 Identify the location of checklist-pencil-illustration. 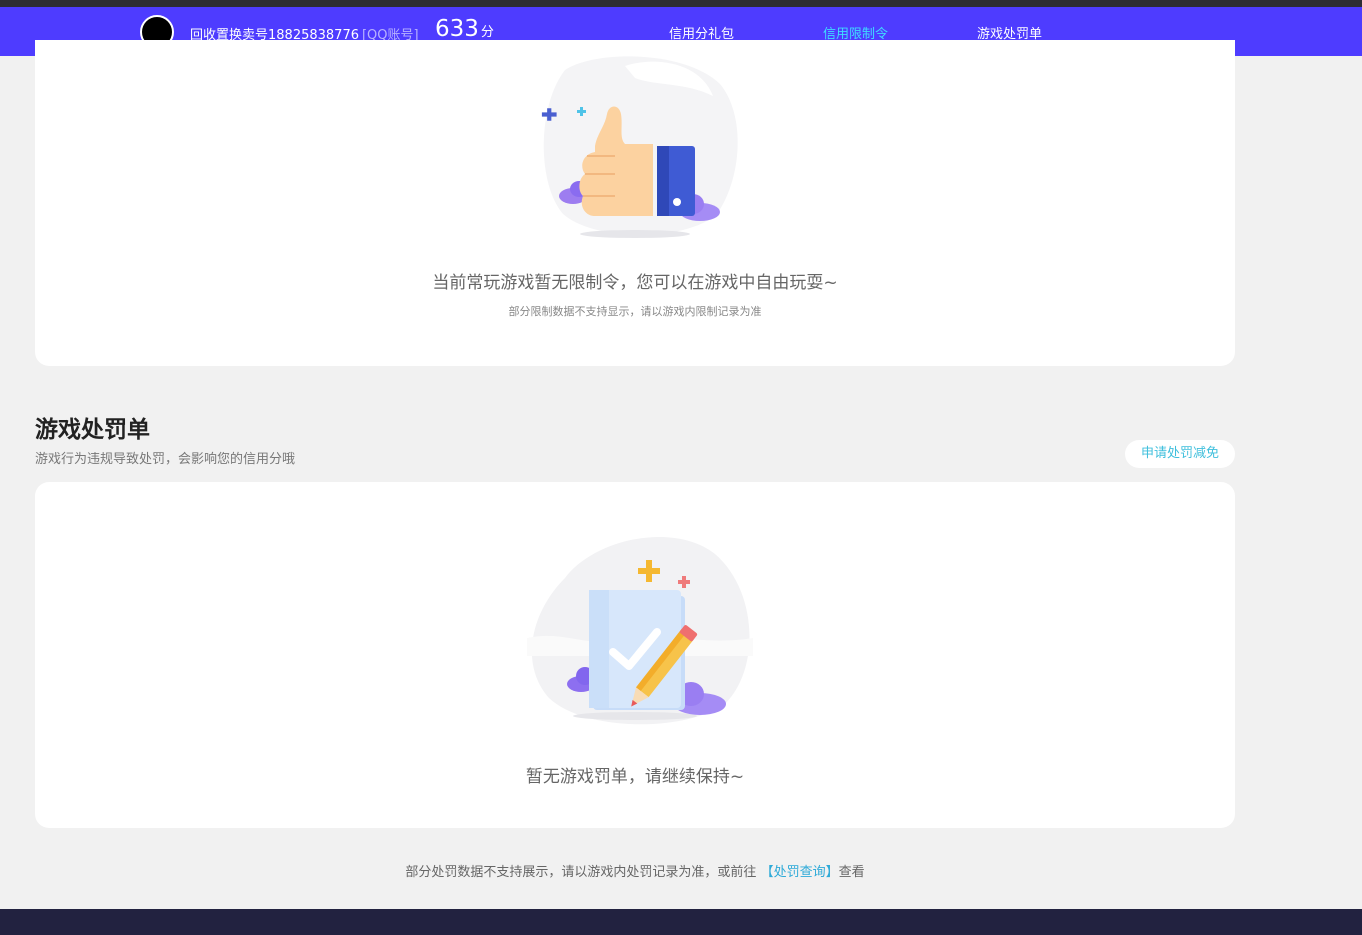
(640, 630).